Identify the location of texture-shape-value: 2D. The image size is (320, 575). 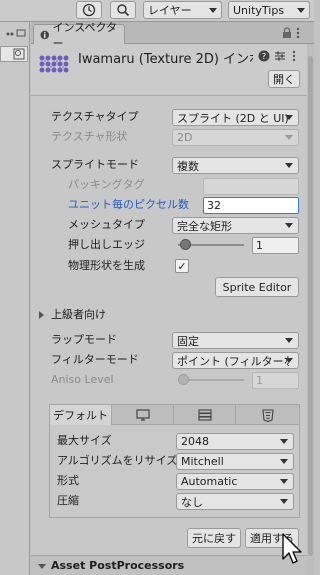
(185, 137).